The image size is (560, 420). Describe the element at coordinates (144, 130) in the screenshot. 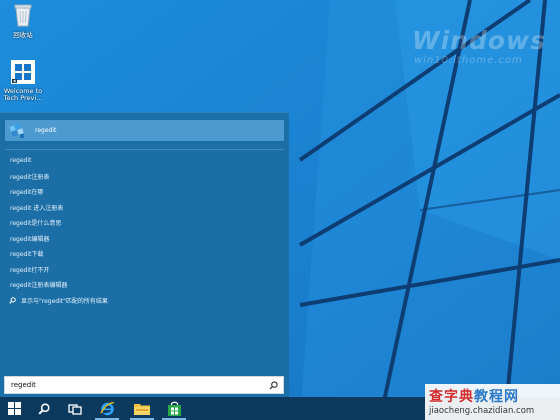

I see `top-result-regedit: regedit` at that location.